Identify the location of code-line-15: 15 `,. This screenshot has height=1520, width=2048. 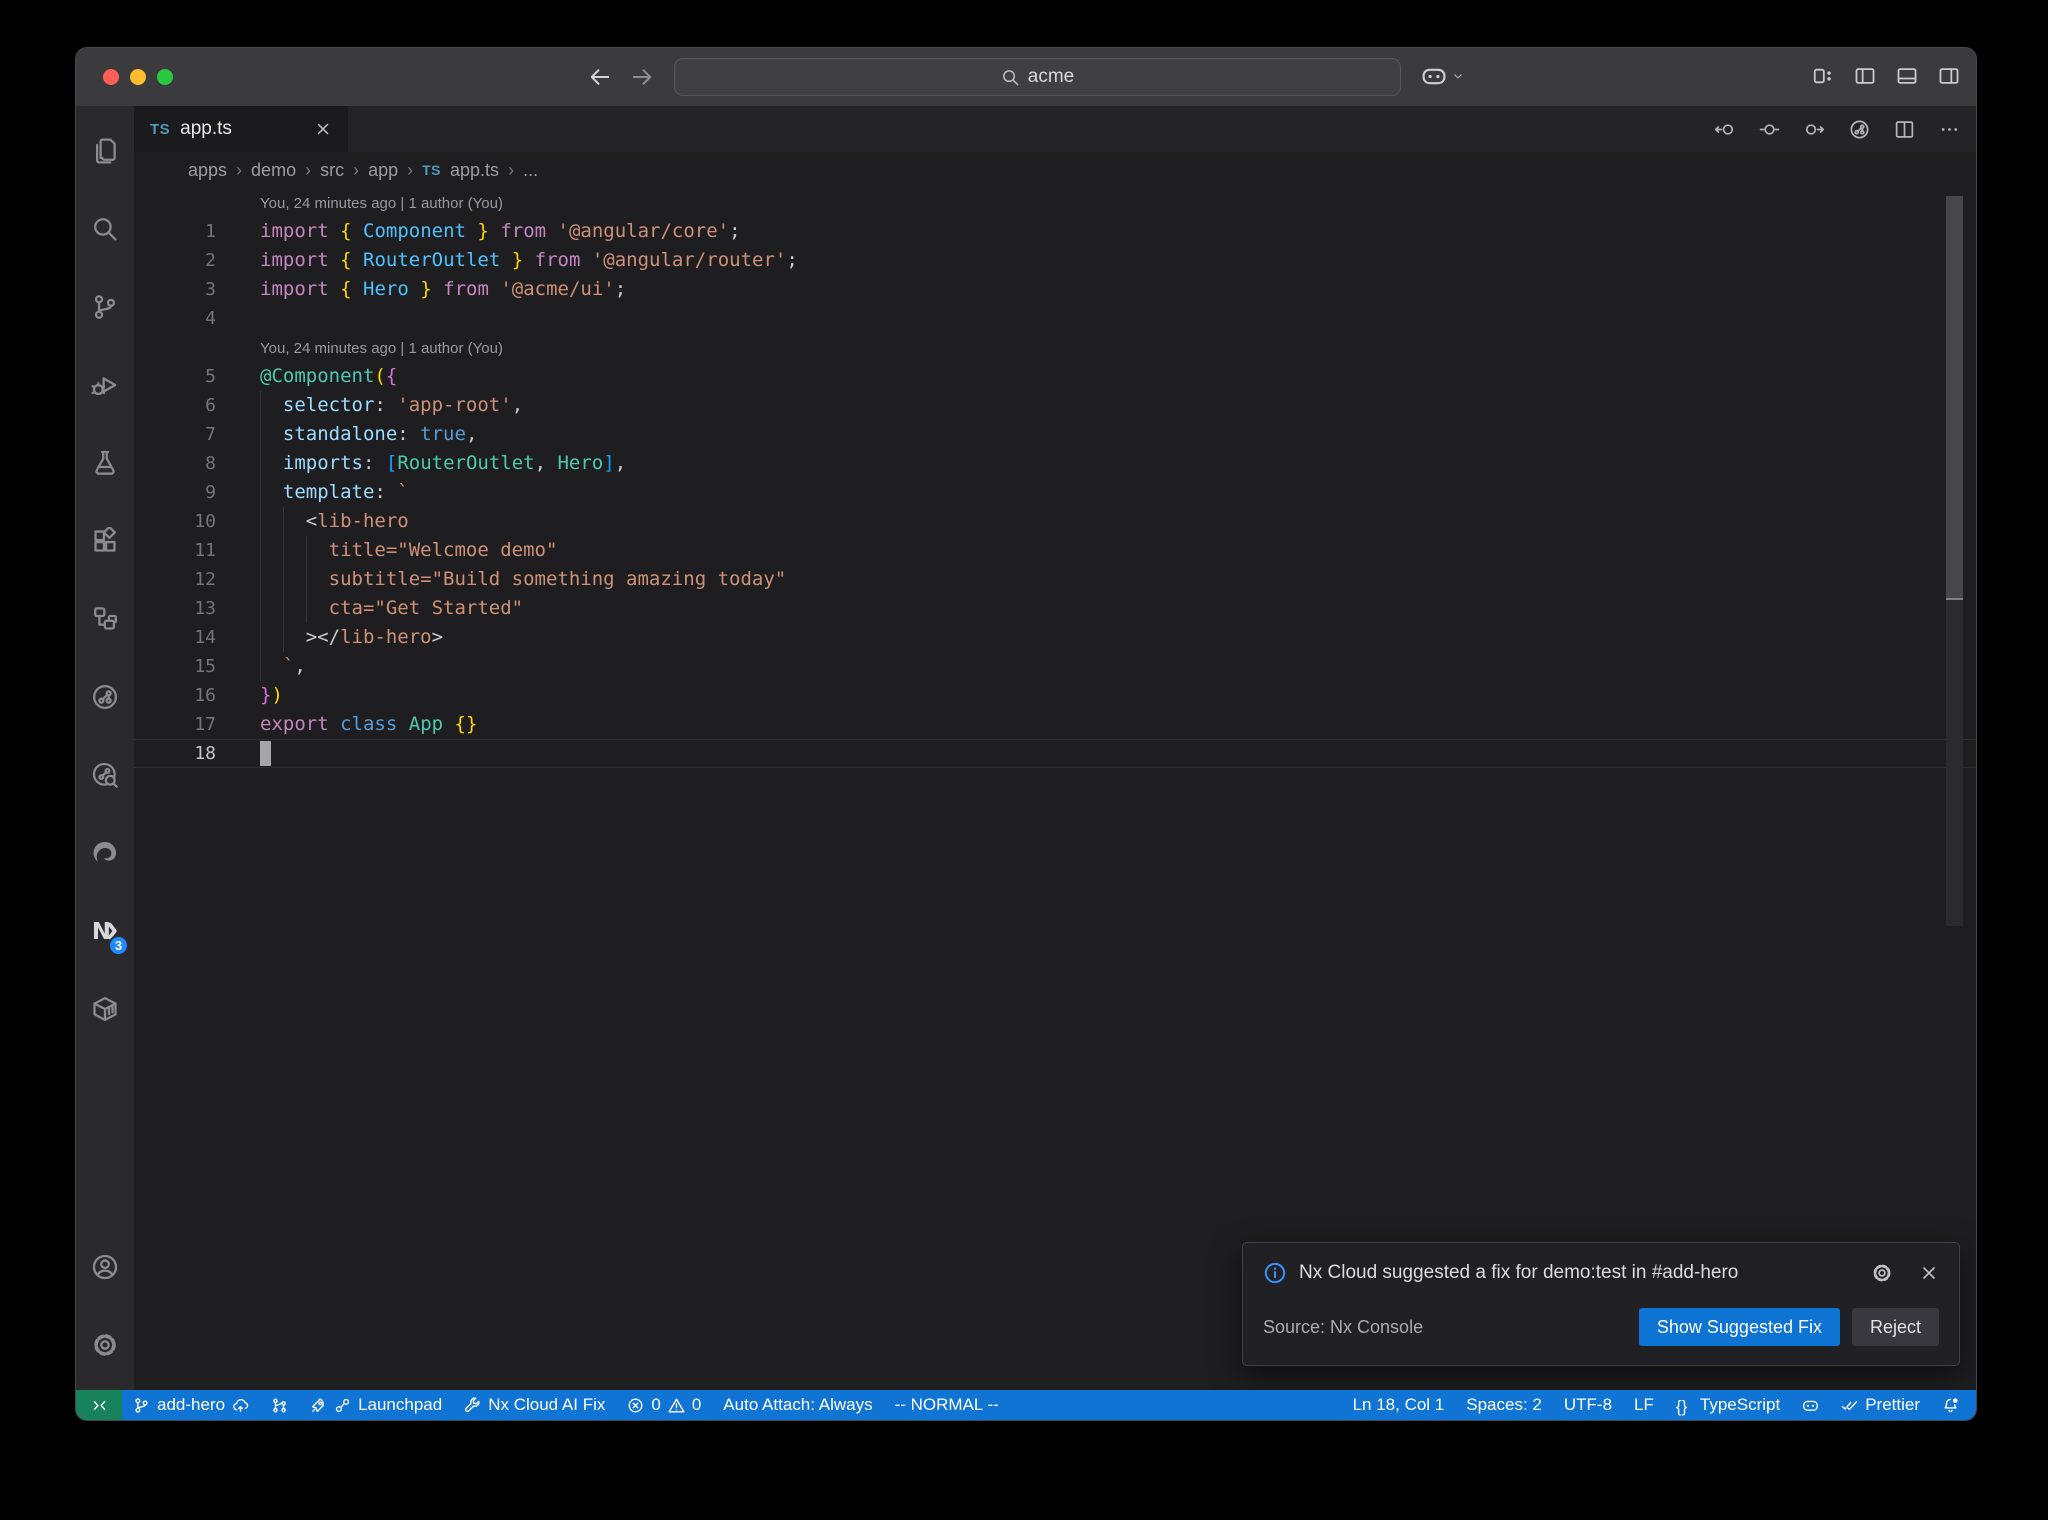
(1055, 666).